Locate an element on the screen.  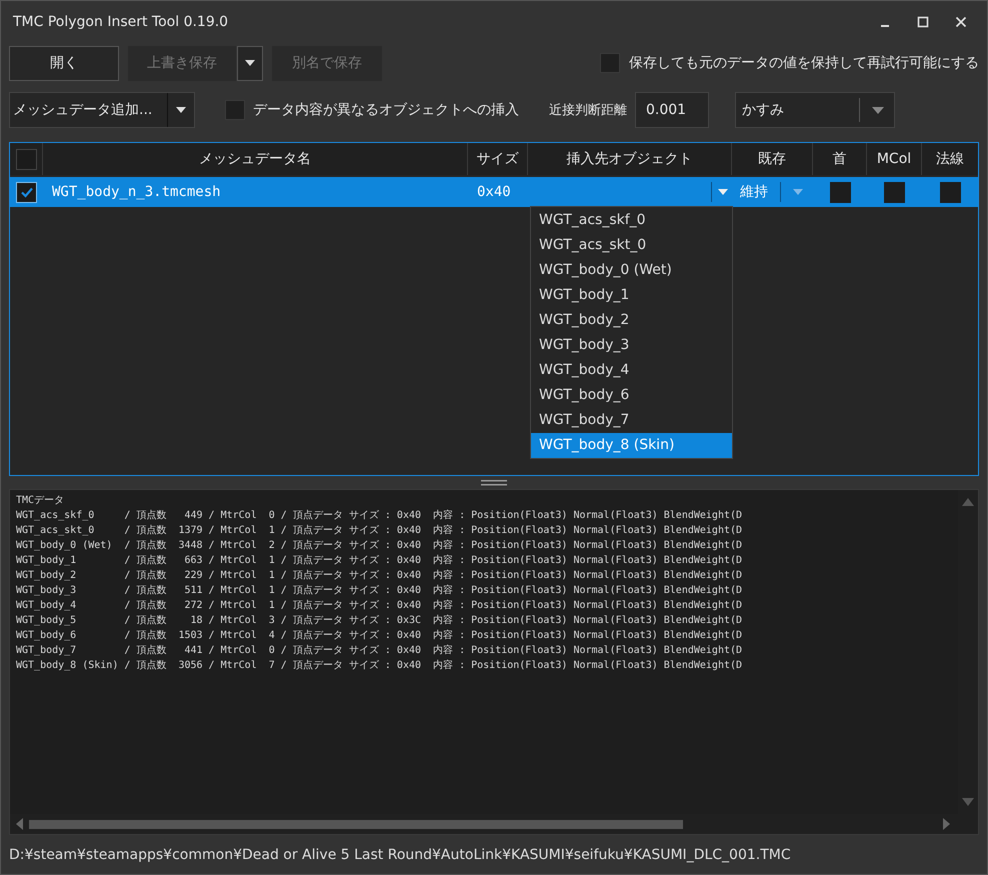
scrollbar-thumb is located at coordinates (356, 824).